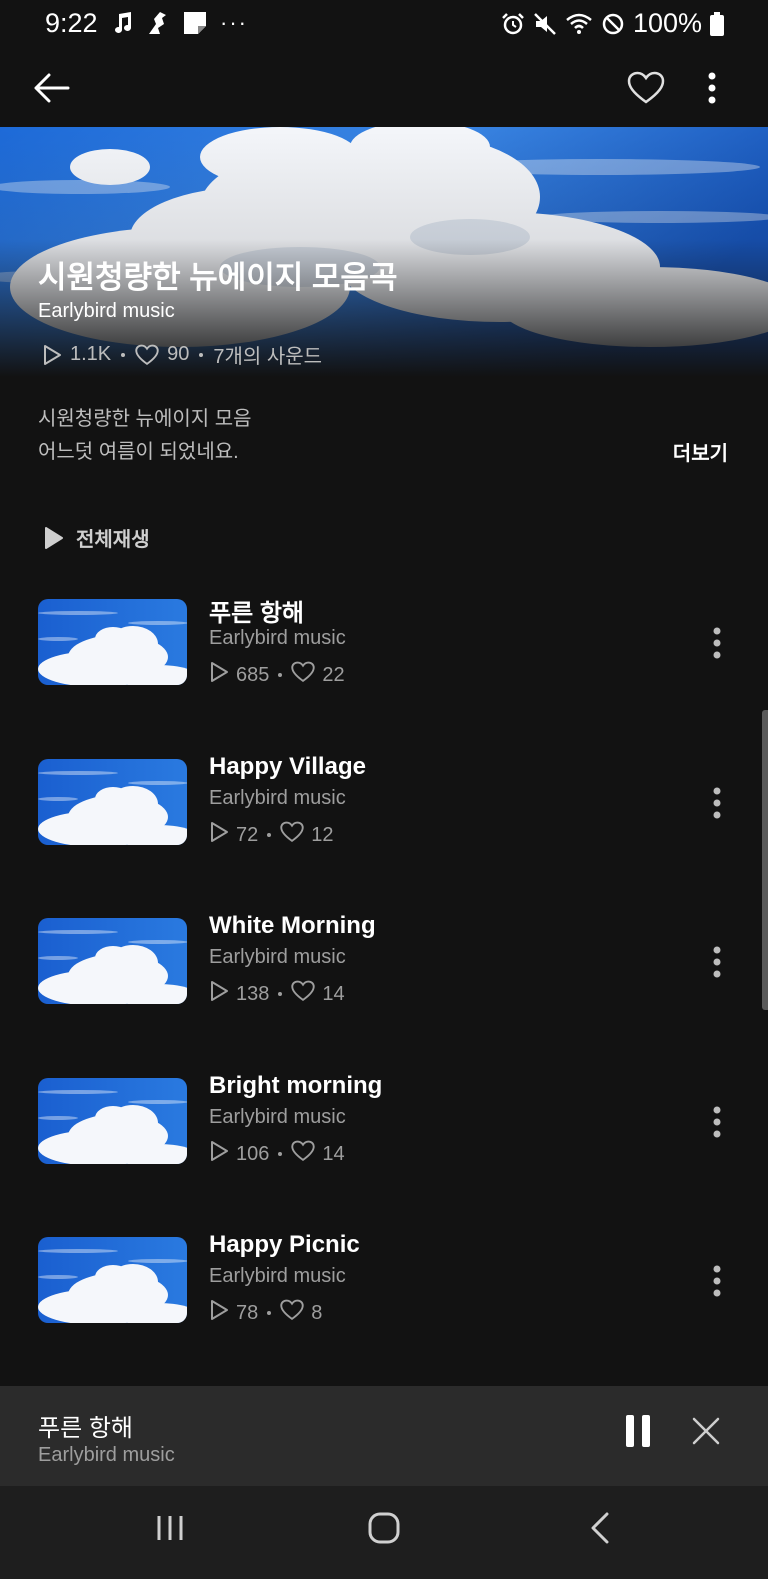 The height and width of the screenshot is (1579, 768). What do you see at coordinates (123, 22) in the screenshot?
I see `music-note-icon` at bounding box center [123, 22].